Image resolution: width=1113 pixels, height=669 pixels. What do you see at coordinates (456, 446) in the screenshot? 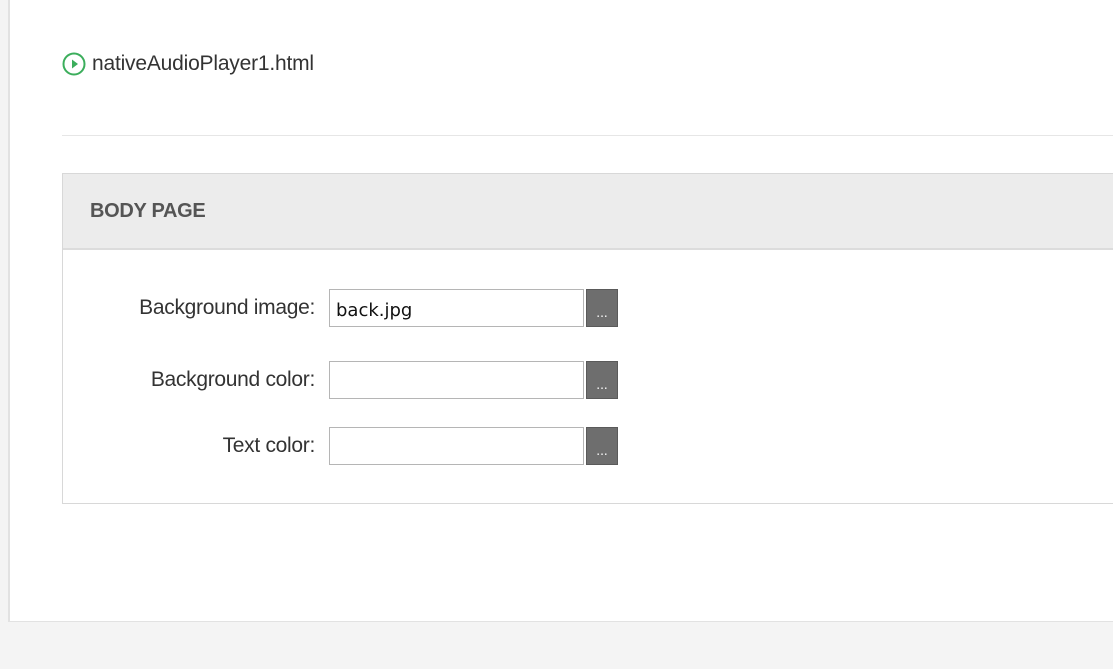
I see `text-color-input` at bounding box center [456, 446].